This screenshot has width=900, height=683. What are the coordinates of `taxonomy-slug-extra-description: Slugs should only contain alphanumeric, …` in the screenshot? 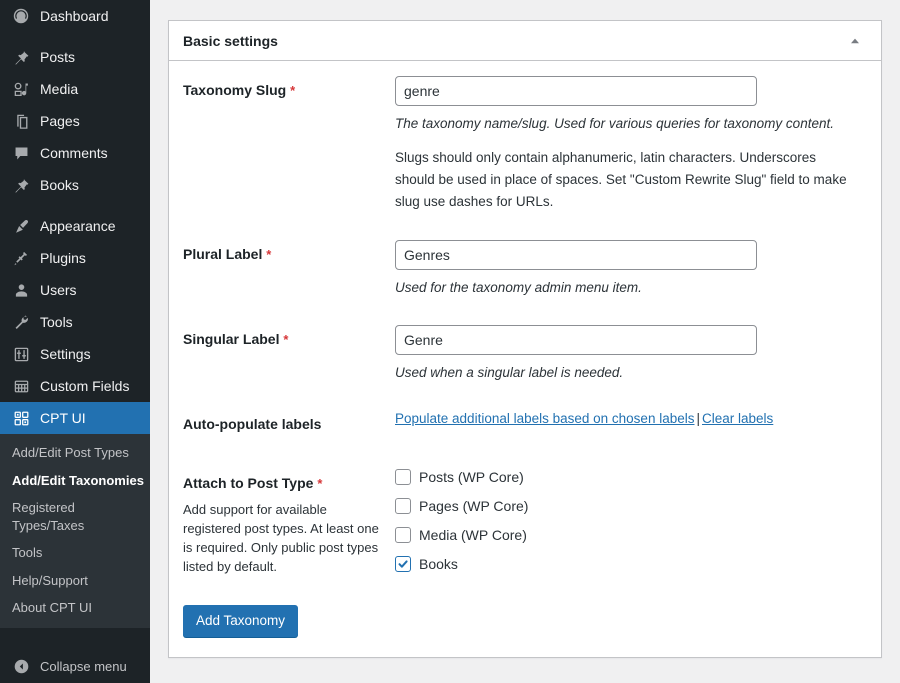 It's located at (621, 179).